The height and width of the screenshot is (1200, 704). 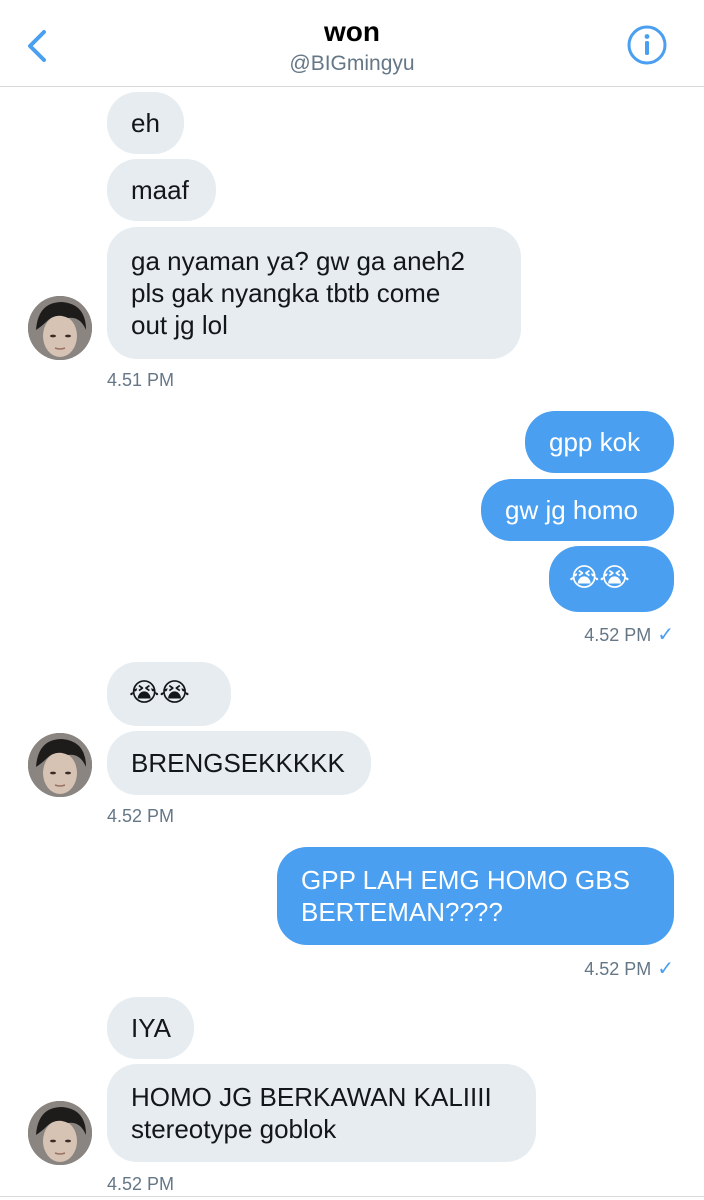 I want to click on message-bubble-outgoing: gw jg homo, so click(x=577, y=510).